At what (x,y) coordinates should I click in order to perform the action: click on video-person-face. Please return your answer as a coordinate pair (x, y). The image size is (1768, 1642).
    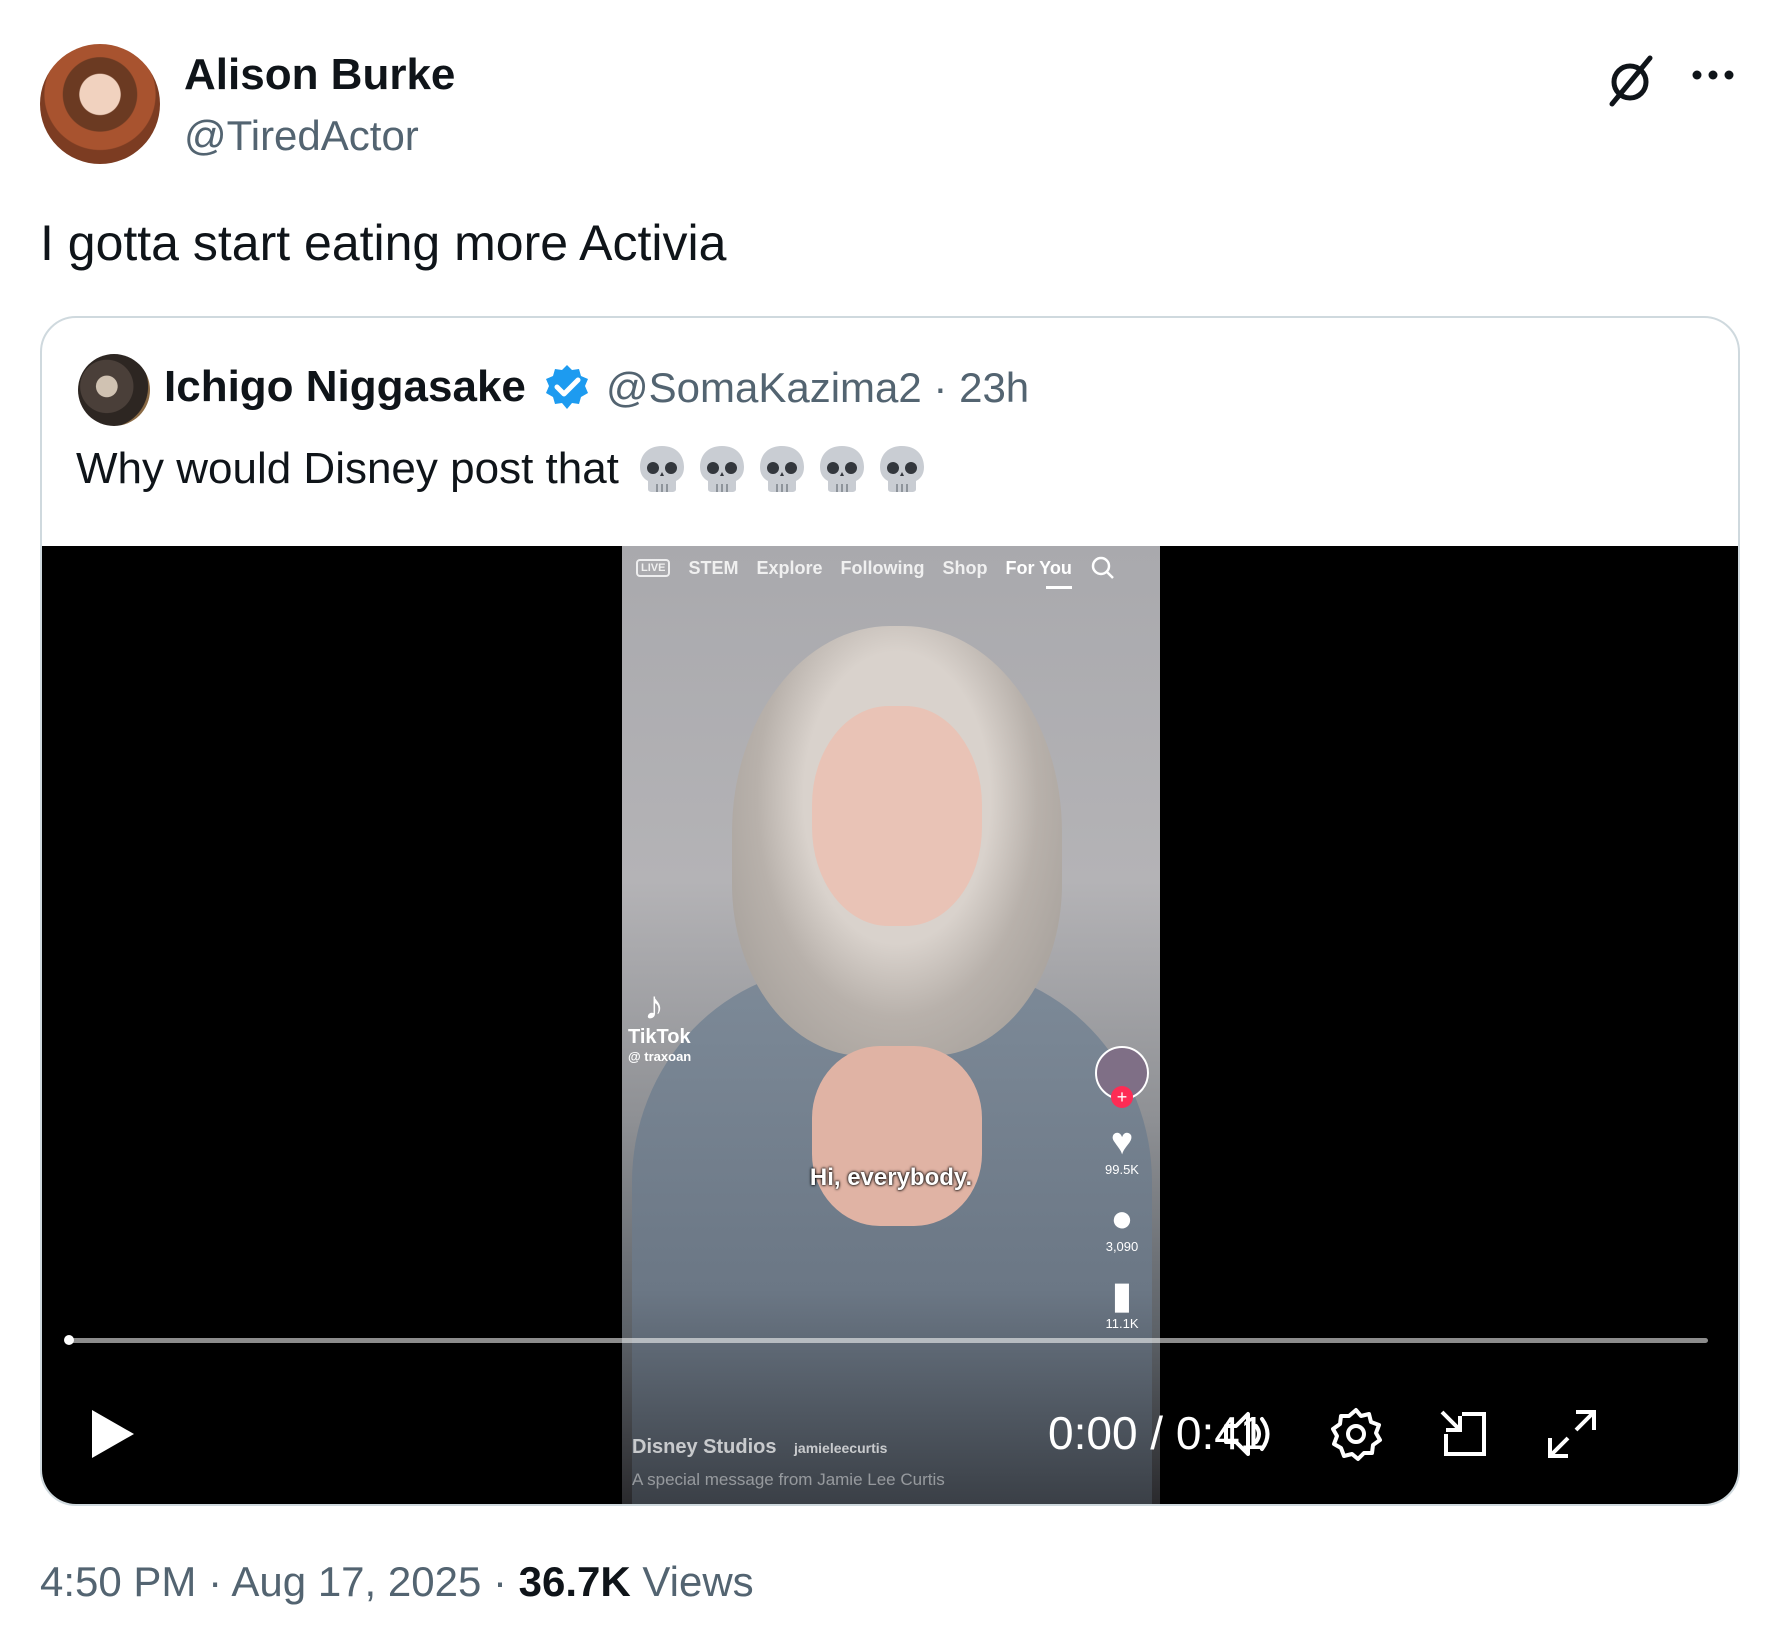
    Looking at the image, I should click on (897, 816).